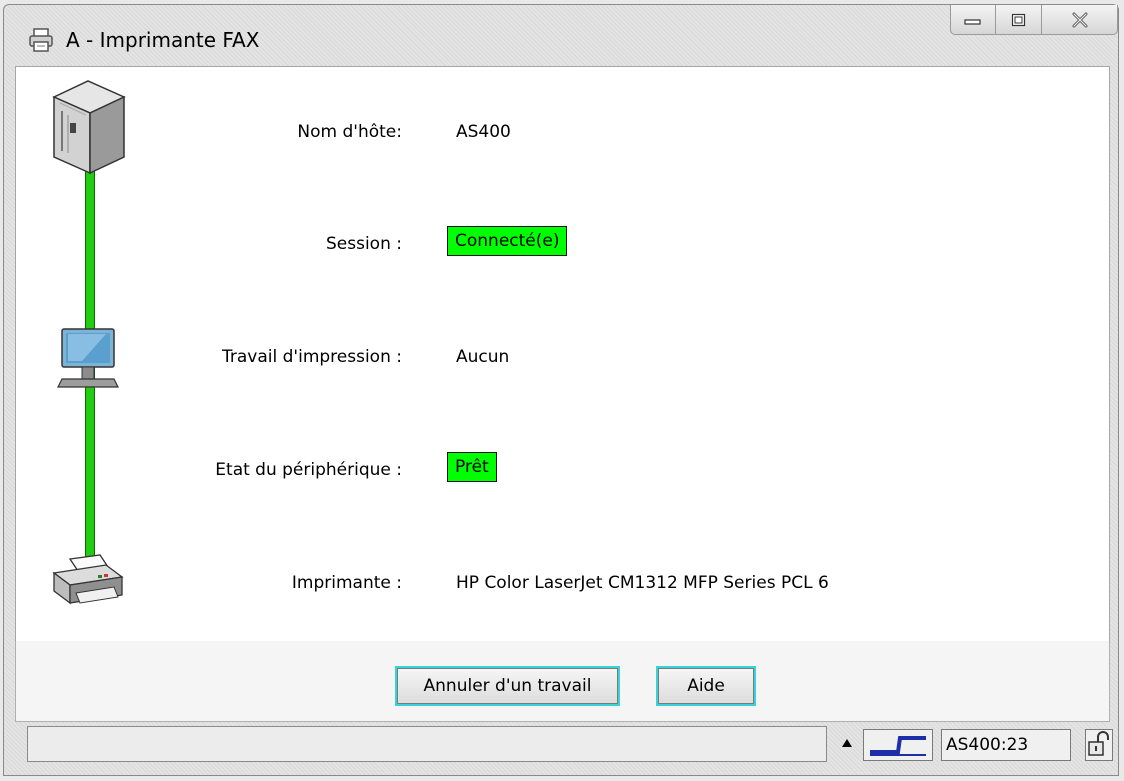 The image size is (1124, 781). Describe the element at coordinates (312, 357) in the screenshot. I see `print-job-label: Travail d'impression :` at that location.